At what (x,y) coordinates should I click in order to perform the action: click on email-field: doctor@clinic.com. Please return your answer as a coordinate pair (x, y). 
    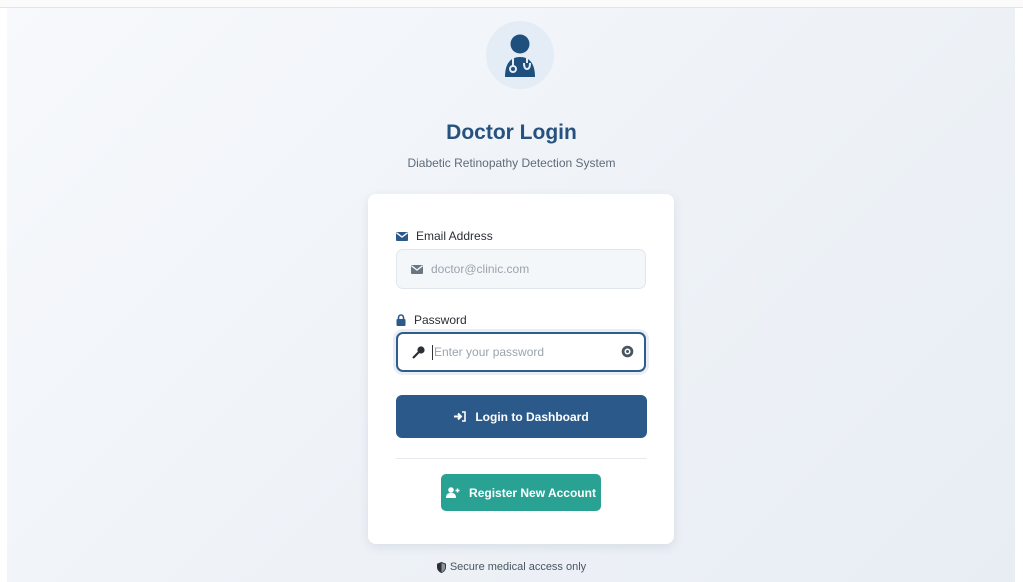
    Looking at the image, I should click on (521, 269).